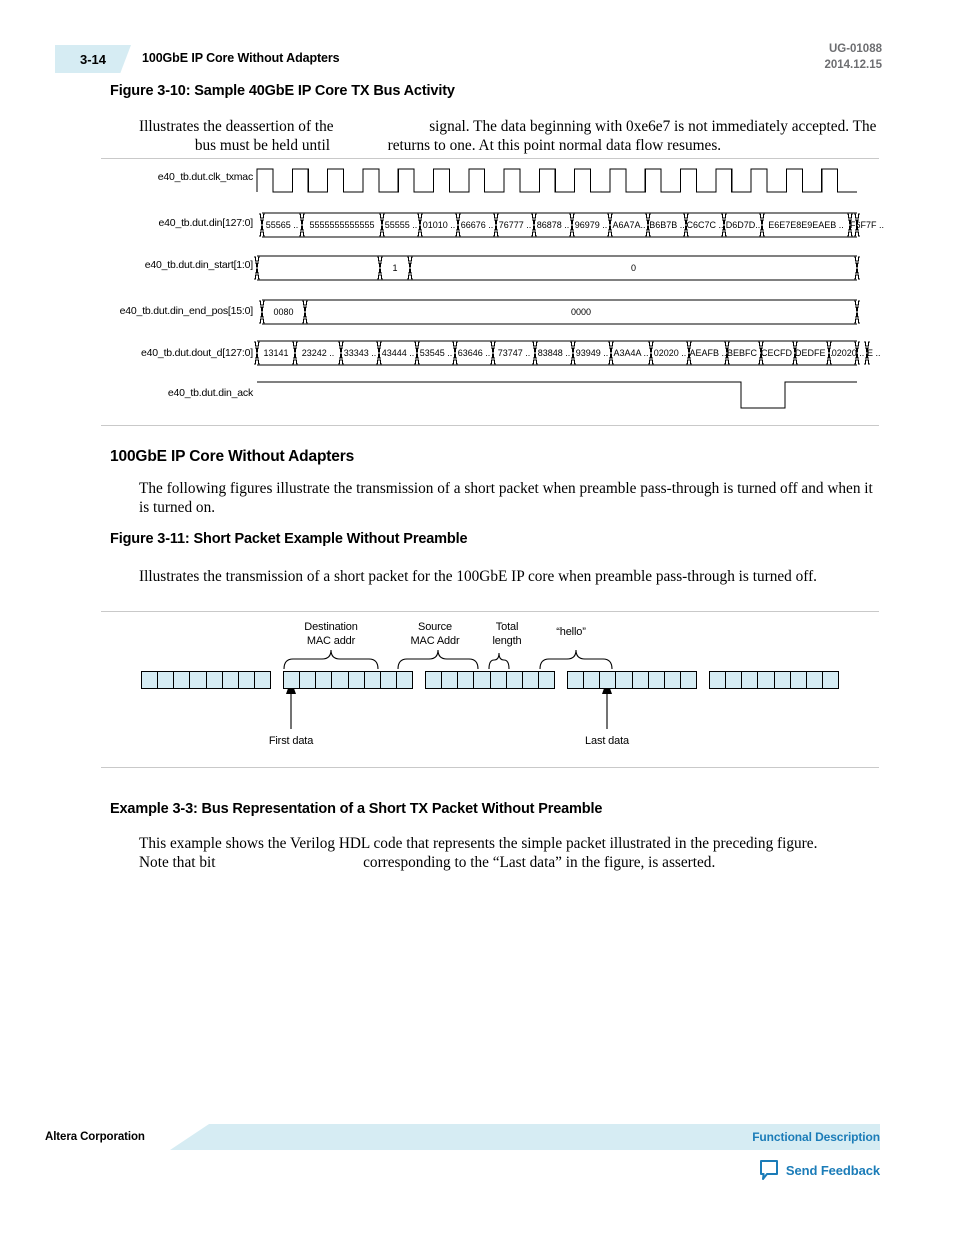 This screenshot has width=954, height=1235. What do you see at coordinates (581, 311) in the screenshot?
I see `din-end-pos-value: 0000` at bounding box center [581, 311].